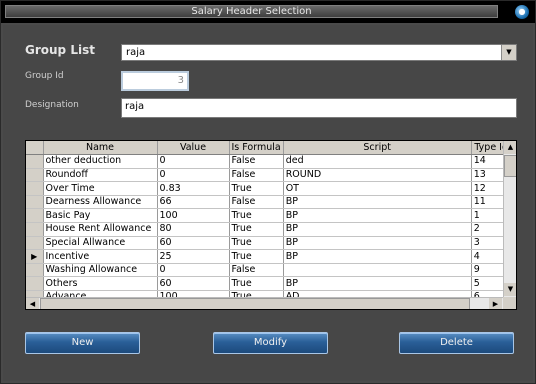 The height and width of the screenshot is (384, 536). Describe the element at coordinates (35, 256) in the screenshot. I see `current-row-arrow-icon: ▶` at that location.